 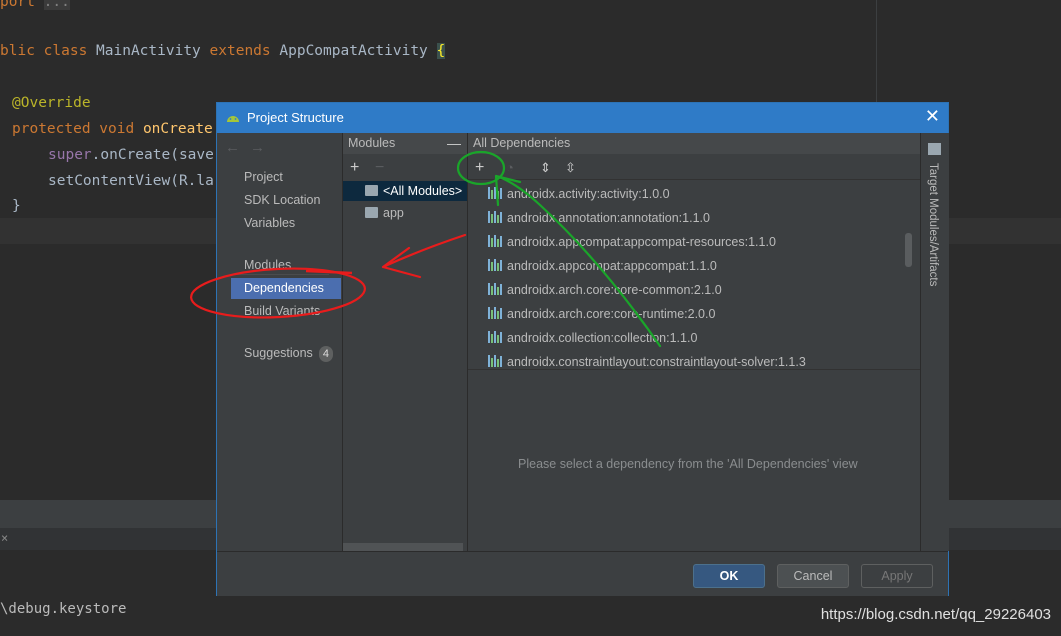 What do you see at coordinates (372, 143) in the screenshot?
I see `modules-header-label: Modules` at bounding box center [372, 143].